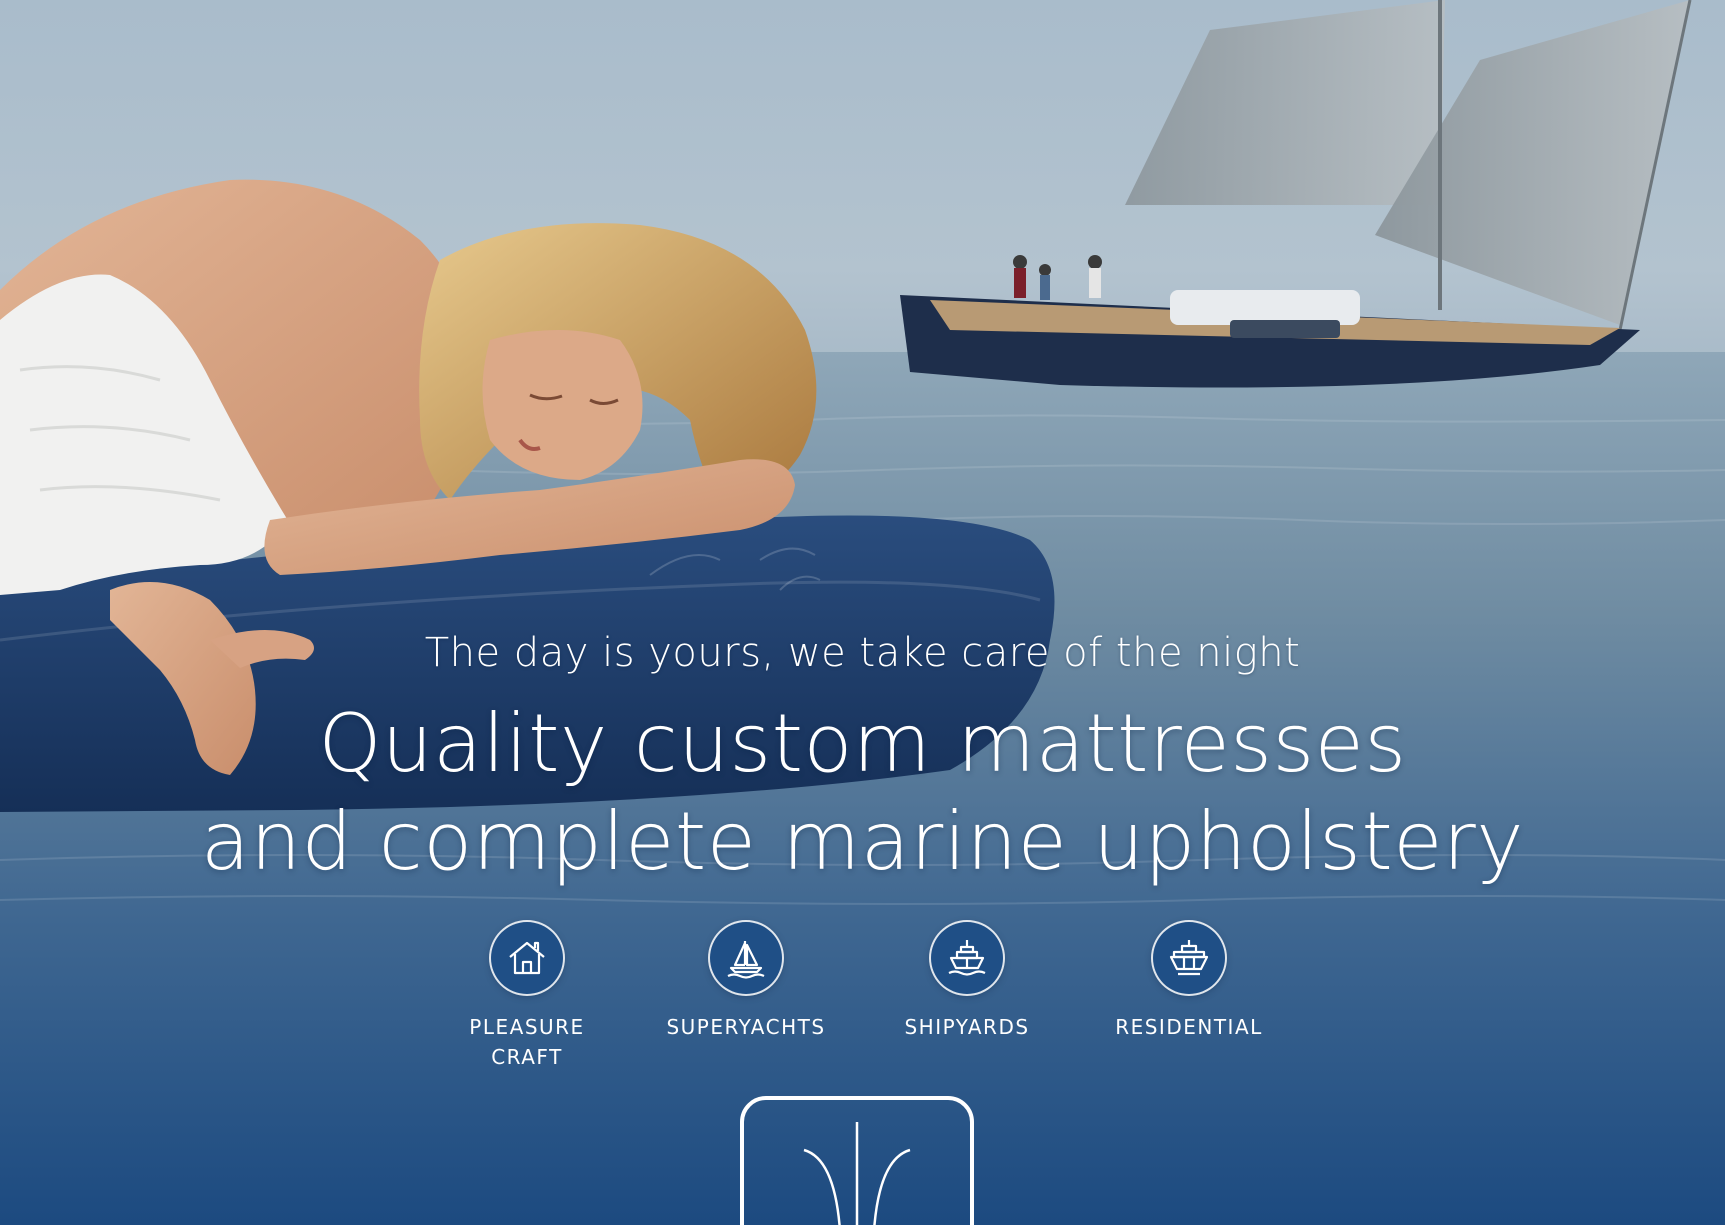 This screenshot has width=1725, height=1225. What do you see at coordinates (862, 841) in the screenshot?
I see `headline-line-2: and complete marine upholstery` at bounding box center [862, 841].